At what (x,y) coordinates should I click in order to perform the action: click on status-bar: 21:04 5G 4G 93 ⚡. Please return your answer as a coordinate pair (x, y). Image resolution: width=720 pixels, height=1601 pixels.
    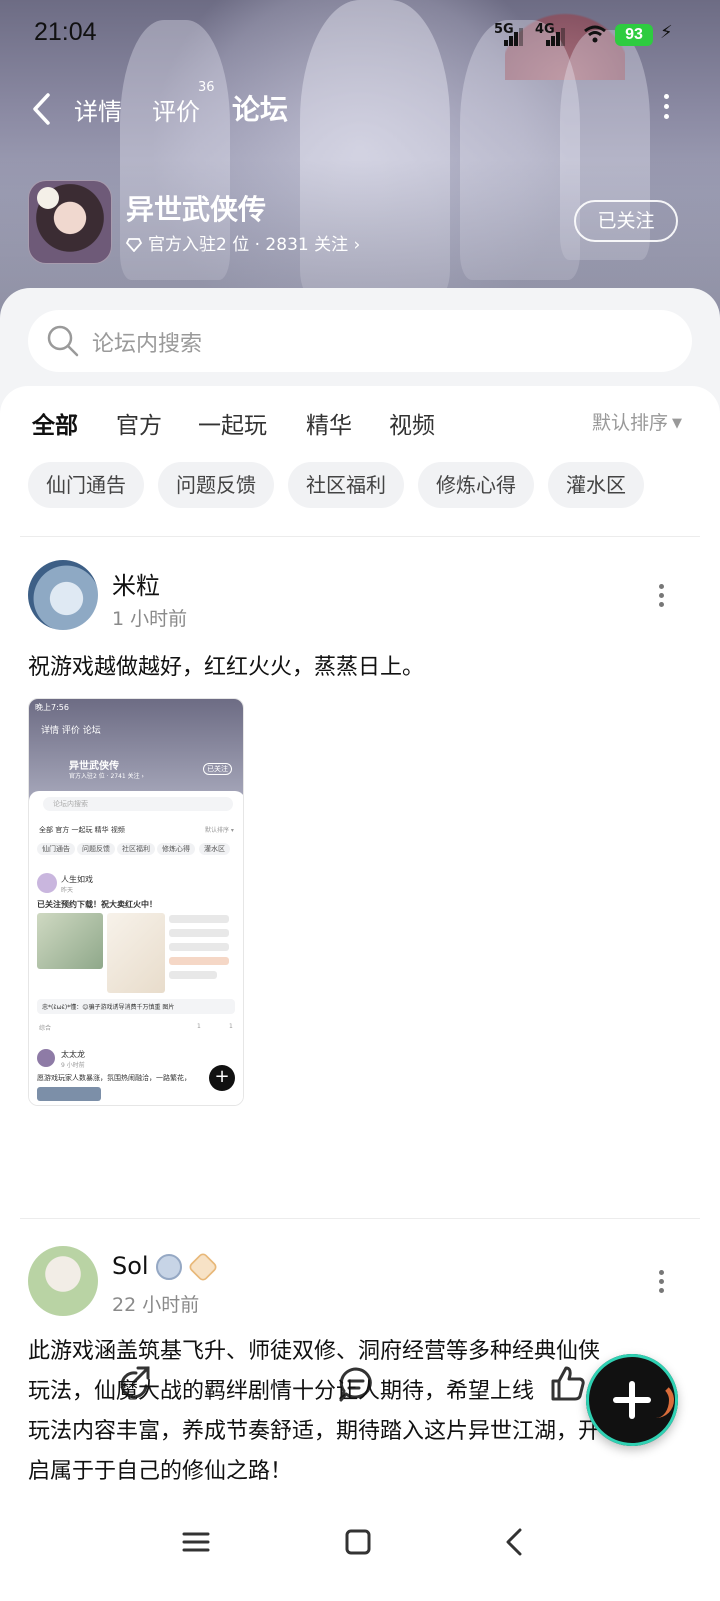
    Looking at the image, I should click on (360, 36).